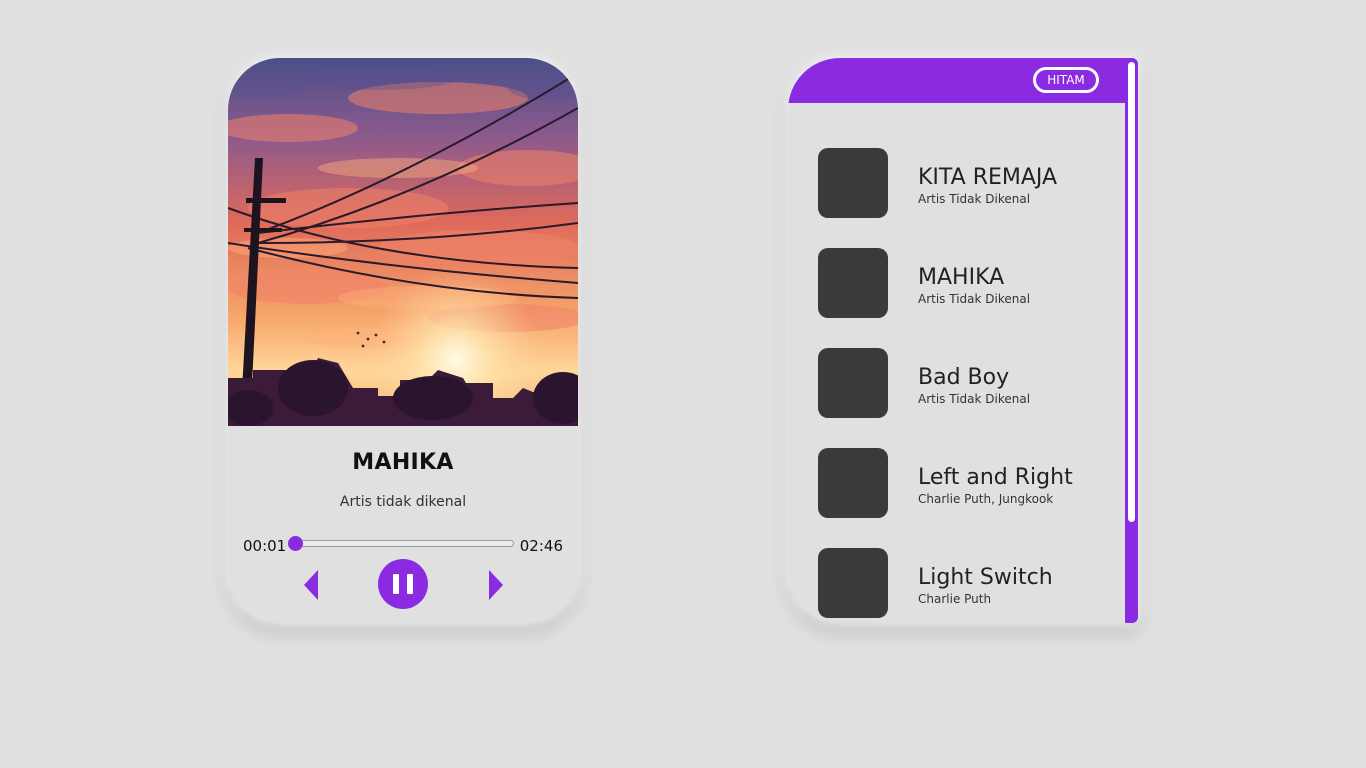 The width and height of the screenshot is (1366, 768). What do you see at coordinates (403, 502) in the screenshot?
I see `now-playing-artist: Artis tidak dikenal` at bounding box center [403, 502].